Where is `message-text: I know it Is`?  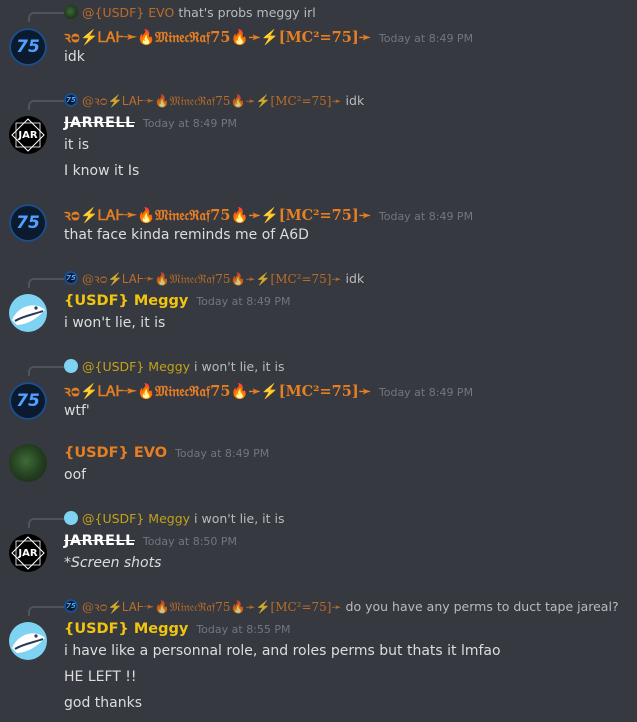
message-text: I know it Is is located at coordinates (102, 171).